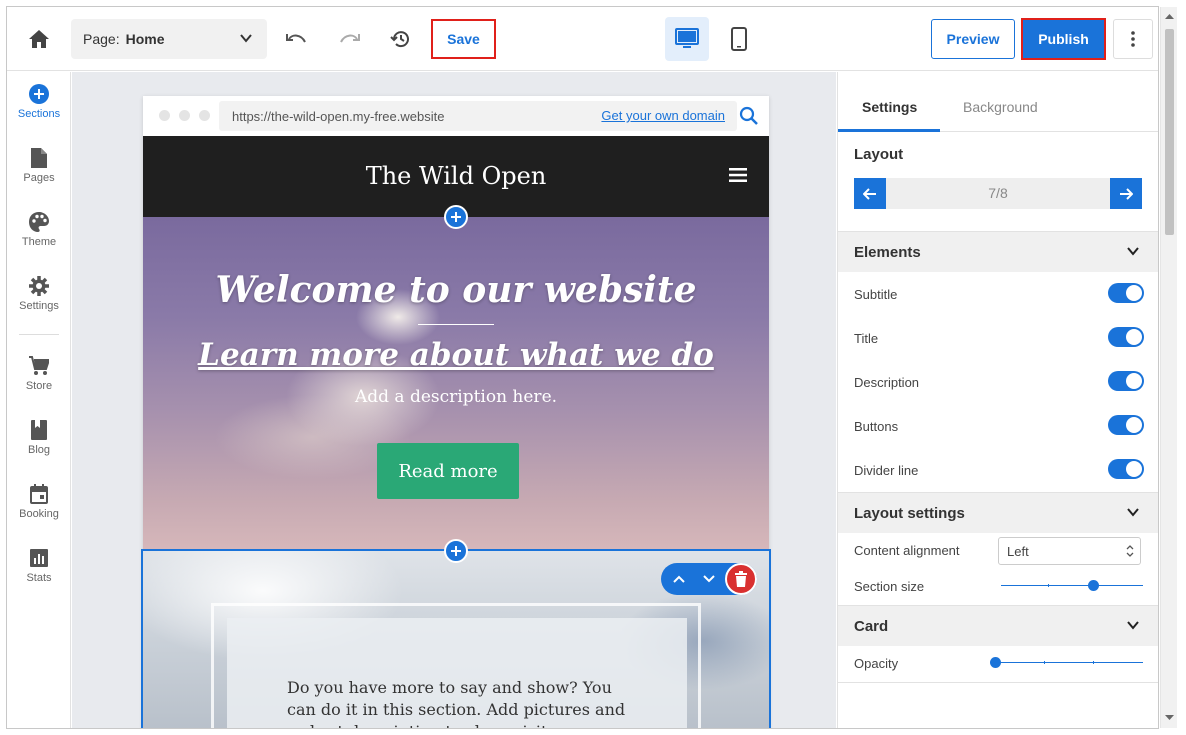  What do you see at coordinates (876, 294) in the screenshot?
I see `element-label: Subtitle` at bounding box center [876, 294].